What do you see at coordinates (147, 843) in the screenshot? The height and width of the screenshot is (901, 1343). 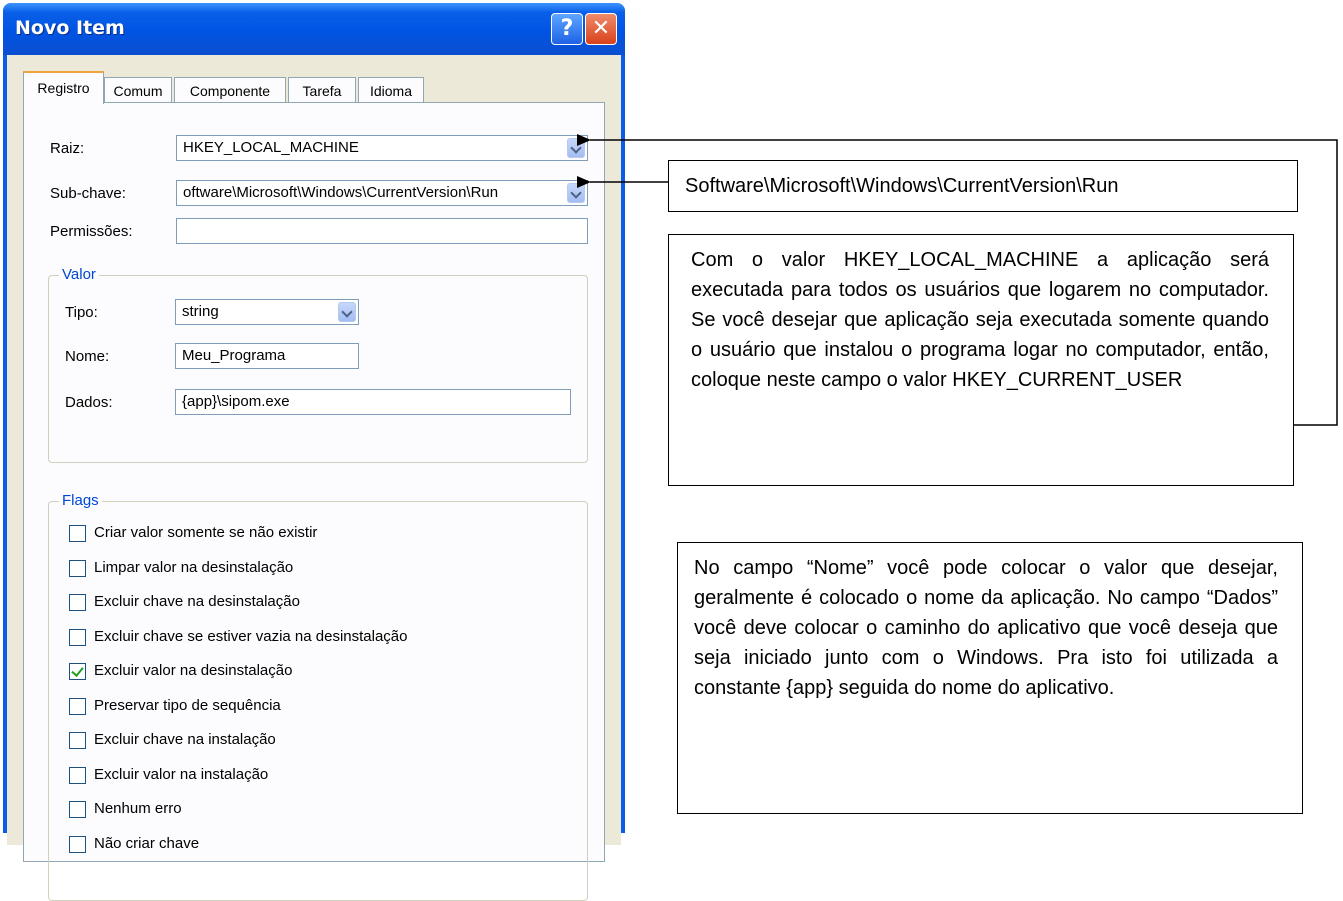 I see `flag-label: Não criar chave` at bounding box center [147, 843].